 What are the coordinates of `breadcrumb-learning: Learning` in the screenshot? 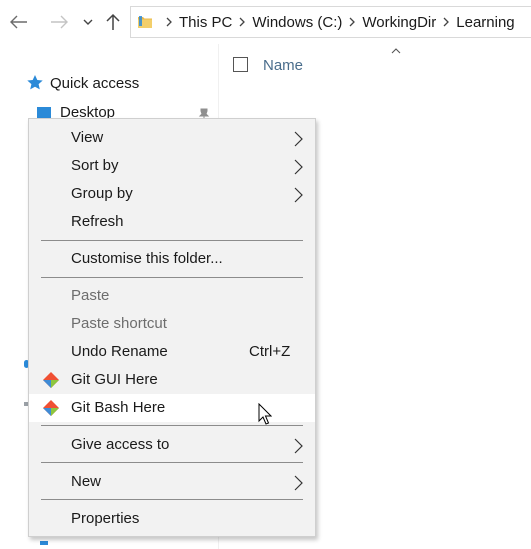 It's located at (485, 22).